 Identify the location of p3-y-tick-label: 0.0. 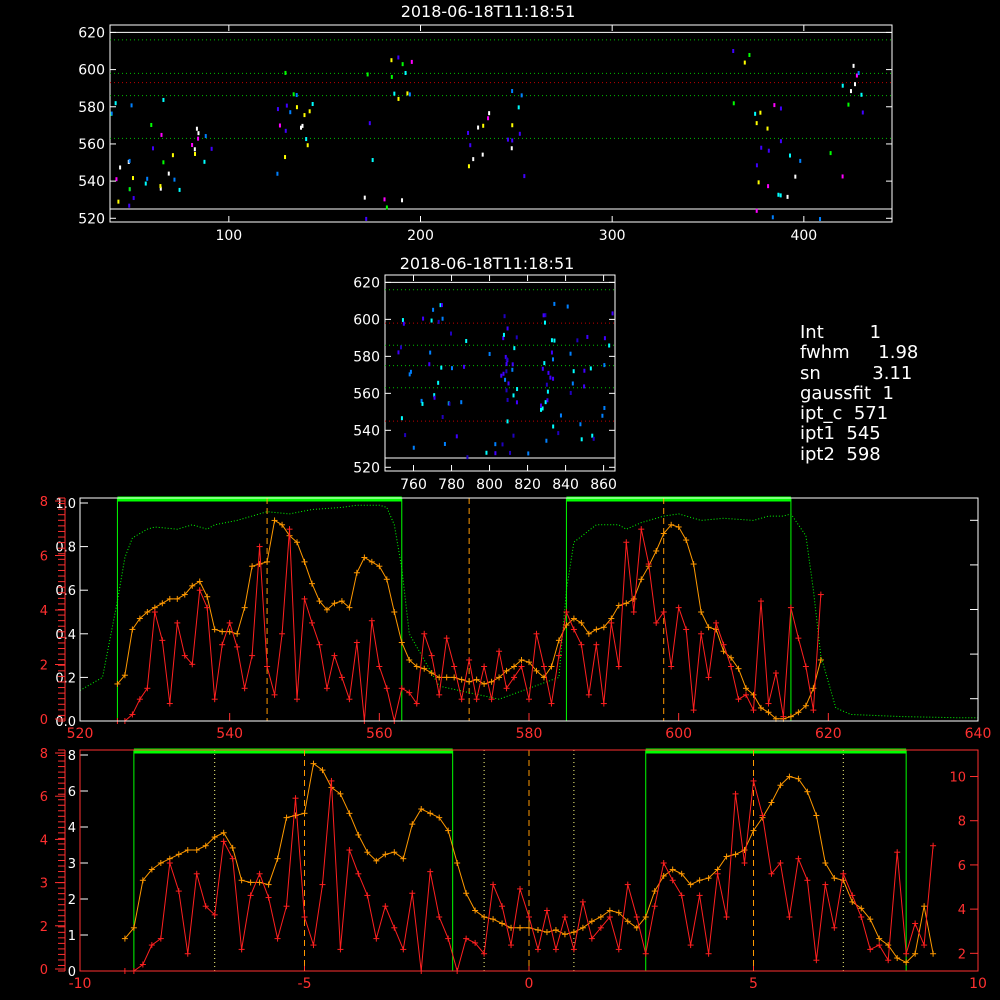
(65, 722).